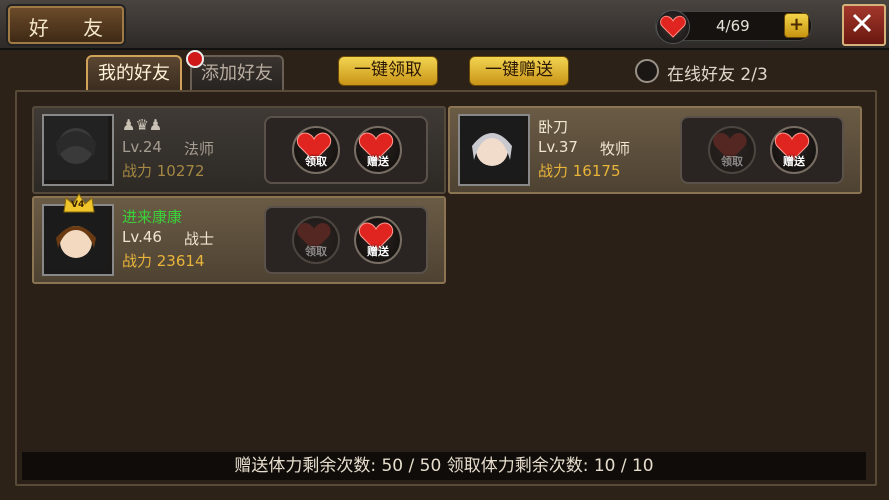 This screenshot has width=889, height=500. Describe the element at coordinates (553, 127) in the screenshot. I see `friend-name: 卧刀` at that location.